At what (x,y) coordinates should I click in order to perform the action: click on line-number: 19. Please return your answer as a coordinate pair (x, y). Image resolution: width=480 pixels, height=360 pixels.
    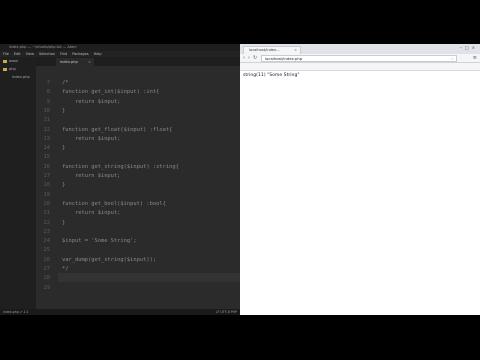
    Looking at the image, I should click on (47, 194).